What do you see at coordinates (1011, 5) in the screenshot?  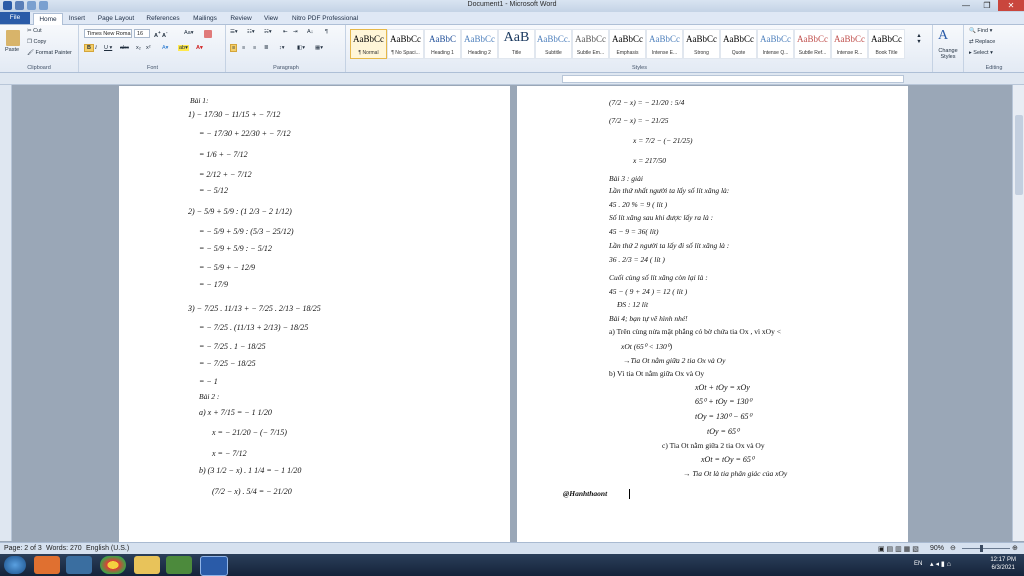 I see `close-button: ✕` at bounding box center [1011, 5].